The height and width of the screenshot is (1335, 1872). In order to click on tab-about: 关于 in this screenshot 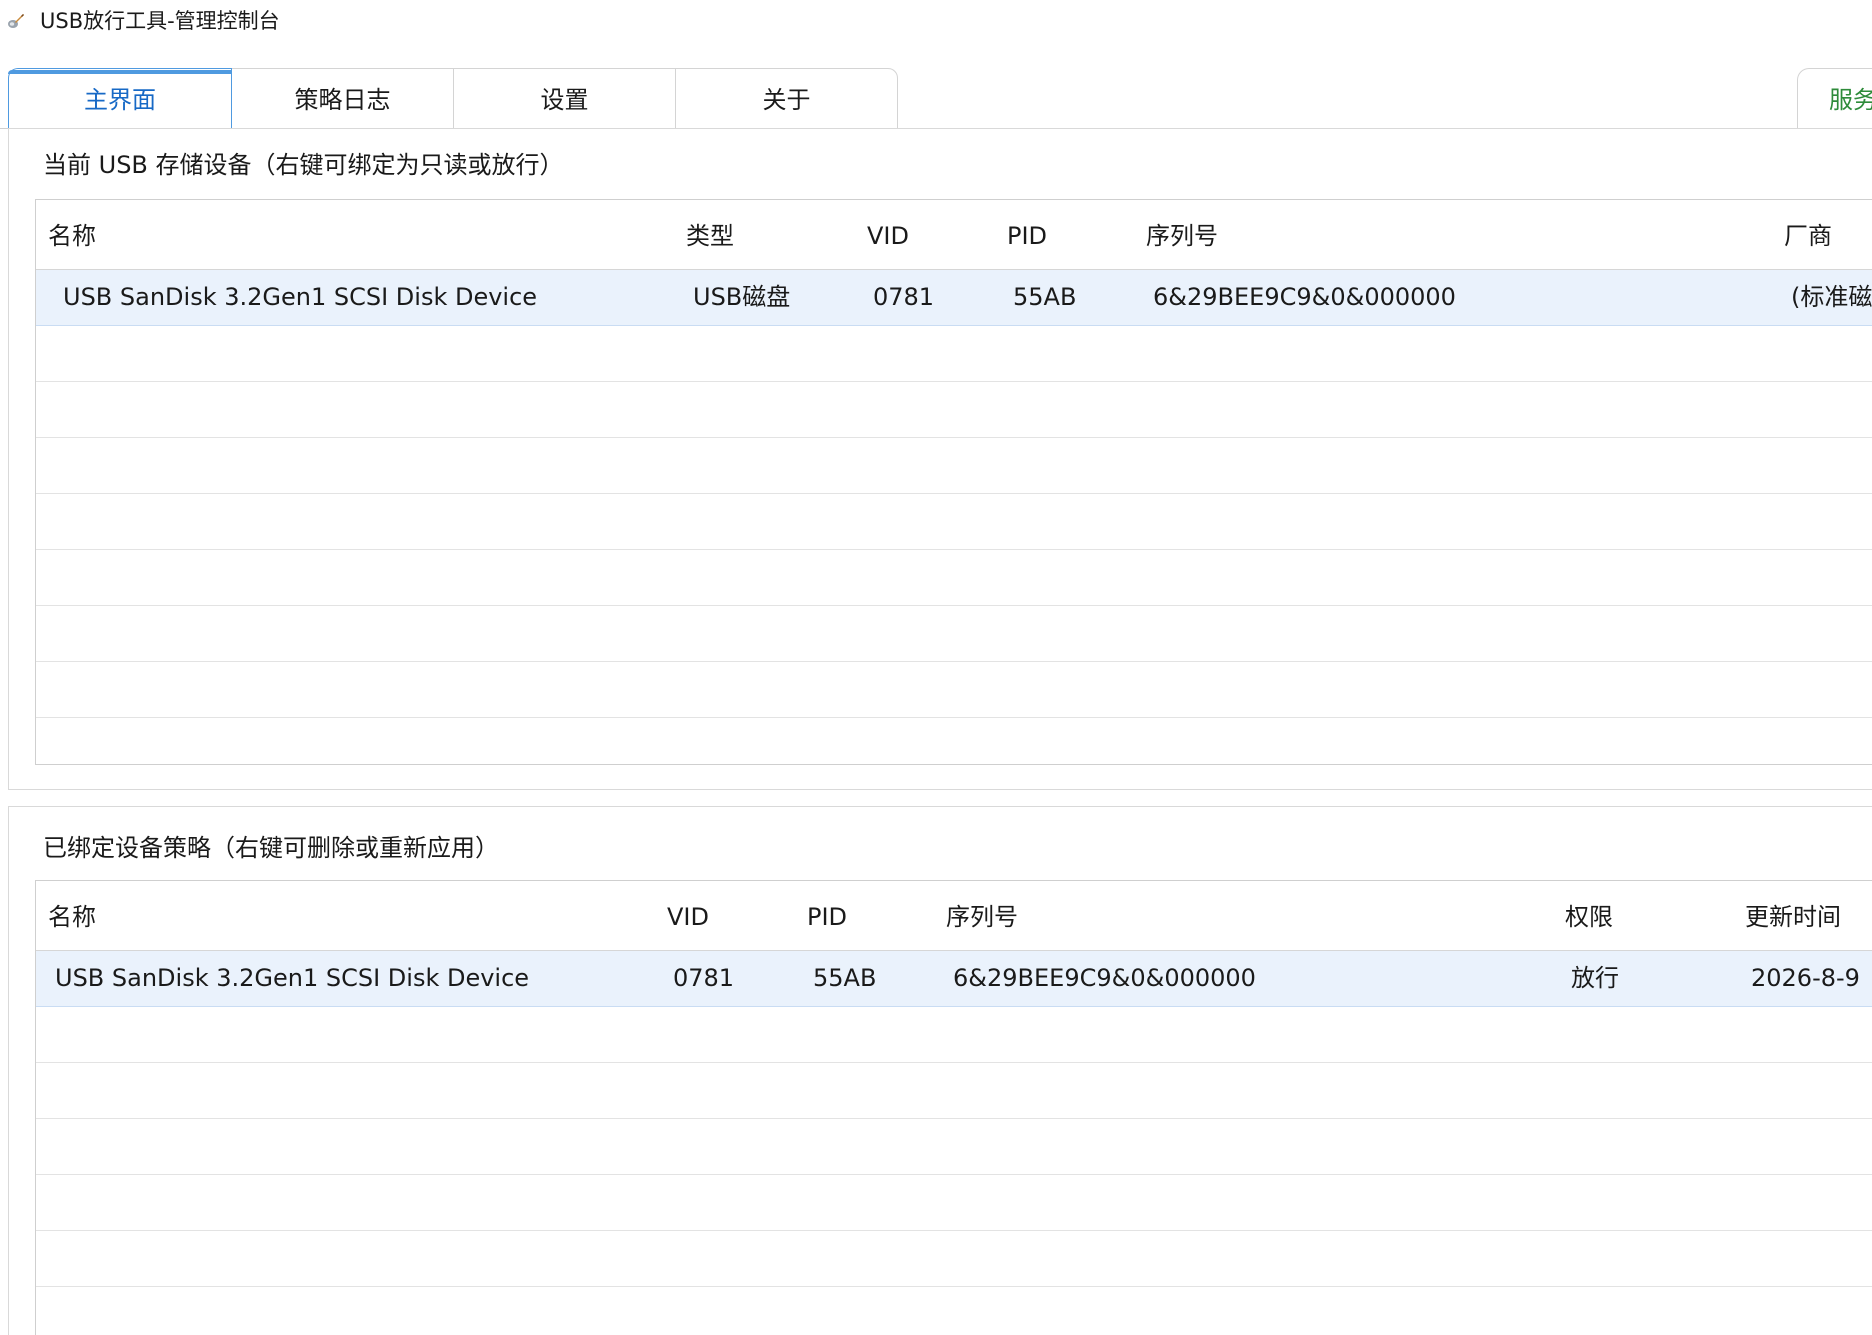, I will do `click(786, 98)`.